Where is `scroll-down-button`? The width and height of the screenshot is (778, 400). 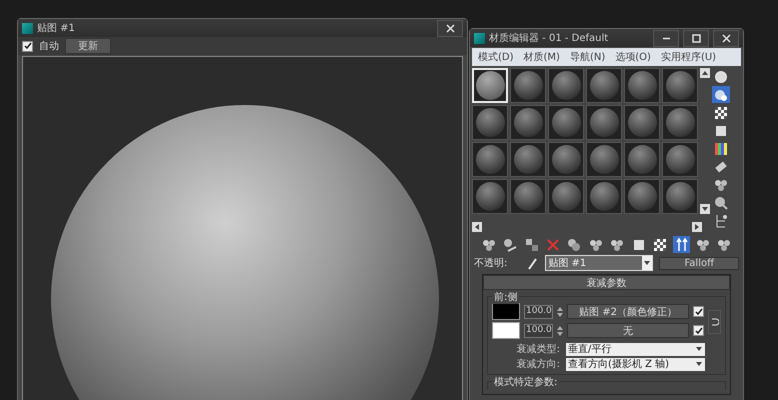
scroll-down-button is located at coordinates (705, 209).